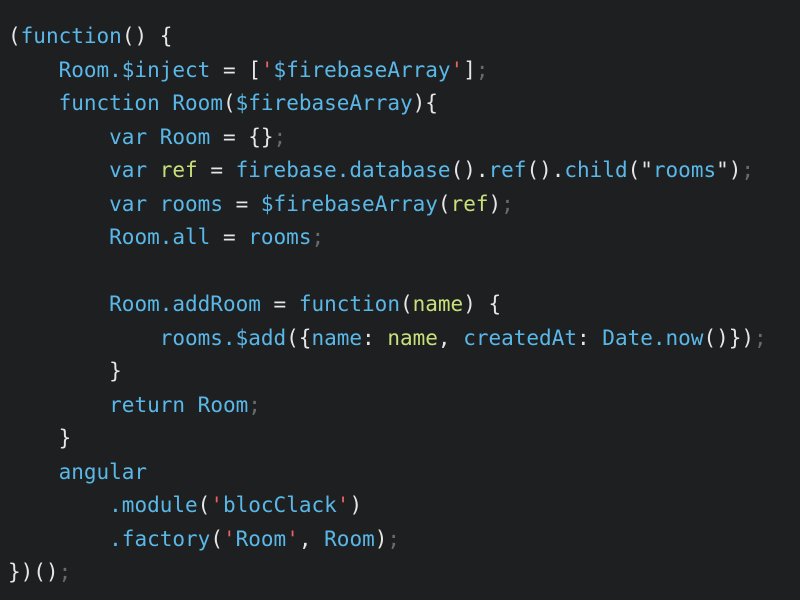 This screenshot has height=600, width=800. Describe the element at coordinates (33, 572) in the screenshot. I see `code-token: })()` at that location.